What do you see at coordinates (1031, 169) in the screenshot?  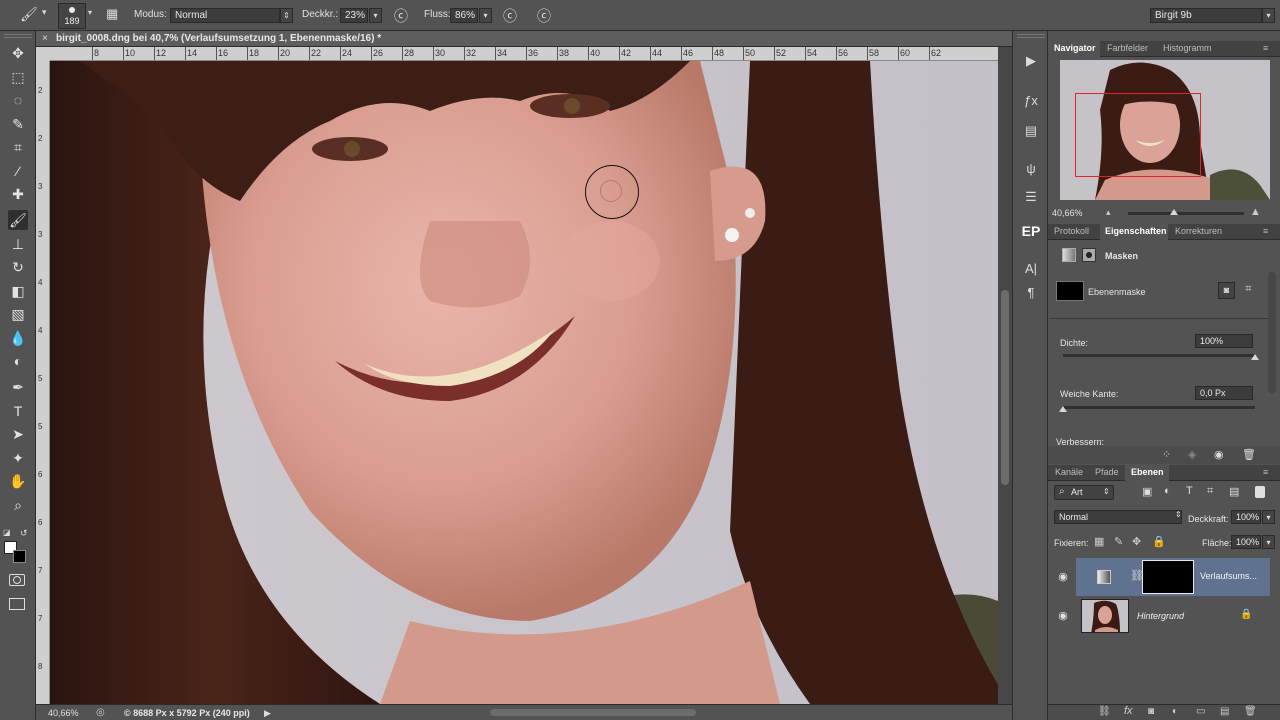 I see `brush-preset-icon: ψ` at bounding box center [1031, 169].